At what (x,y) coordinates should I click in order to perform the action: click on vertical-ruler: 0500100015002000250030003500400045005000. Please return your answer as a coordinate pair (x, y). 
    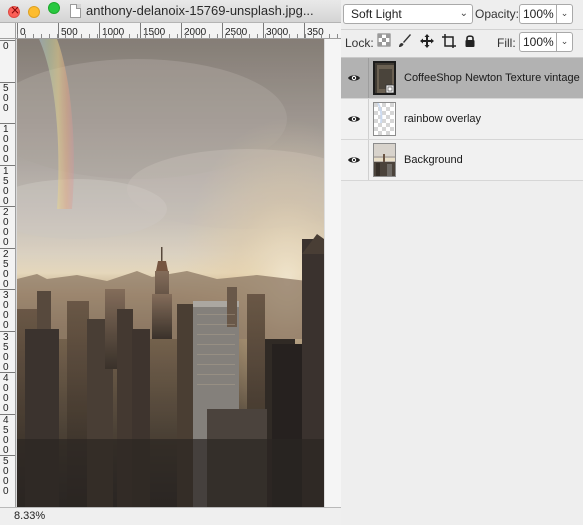
    Looking at the image, I should click on (8, 273).